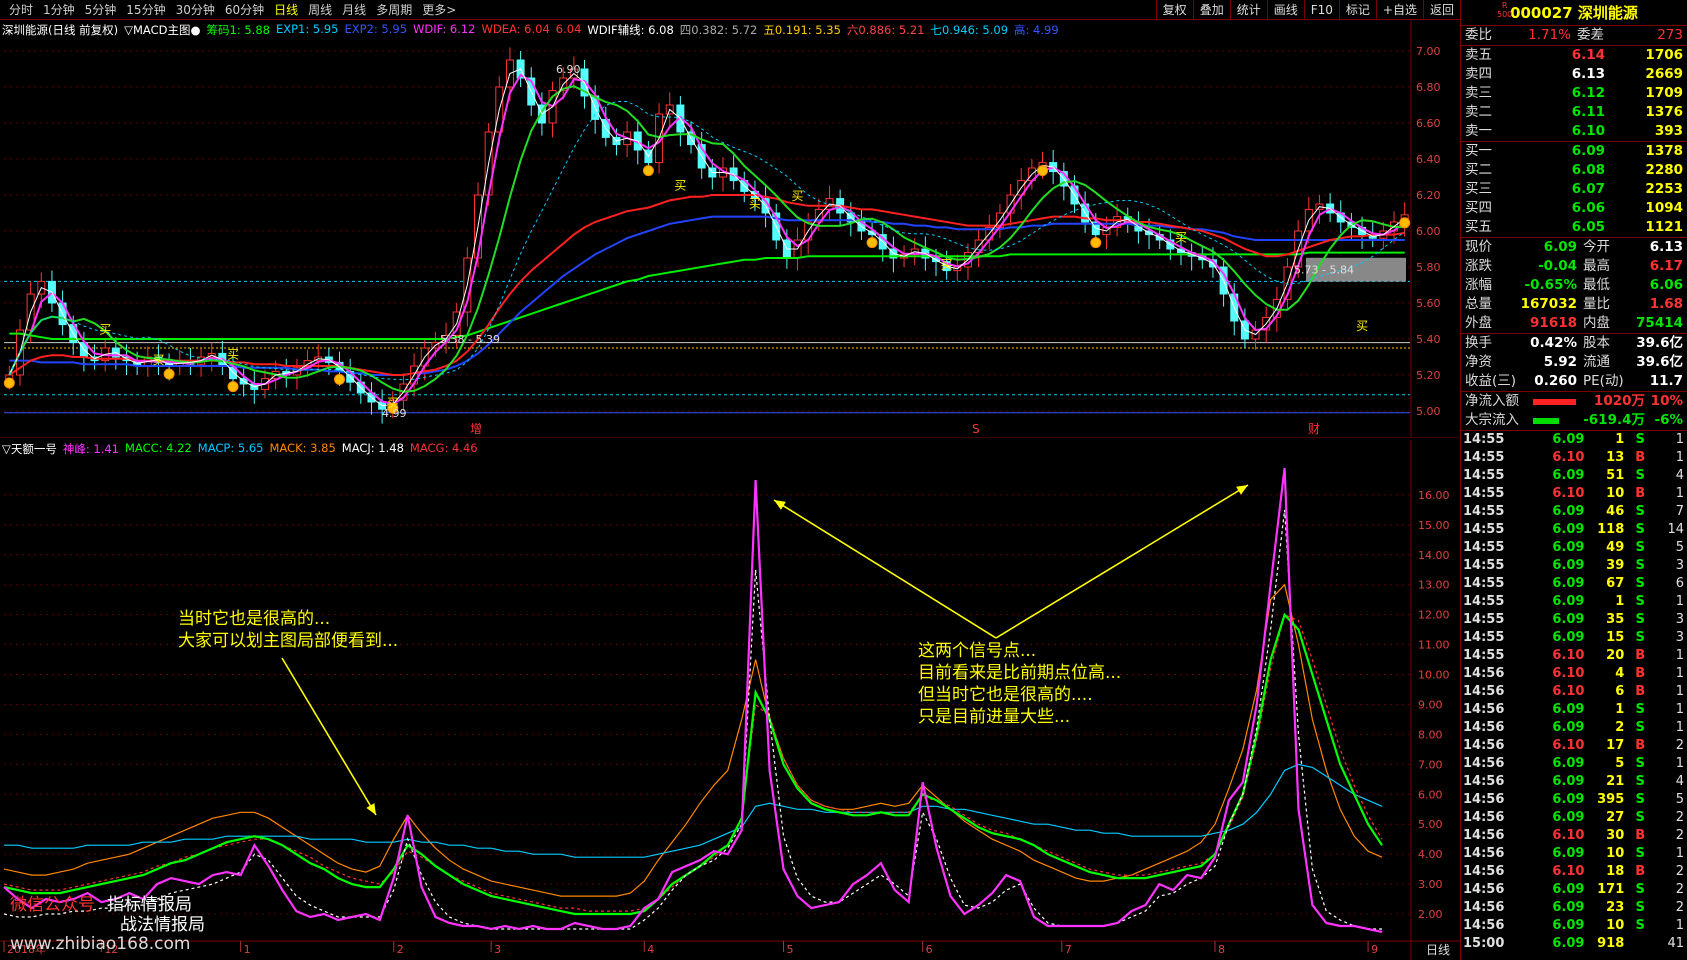  What do you see at coordinates (1574, 674) in the screenshot?
I see `tick-row: 14:56 6.10 4 B 1` at bounding box center [1574, 674].